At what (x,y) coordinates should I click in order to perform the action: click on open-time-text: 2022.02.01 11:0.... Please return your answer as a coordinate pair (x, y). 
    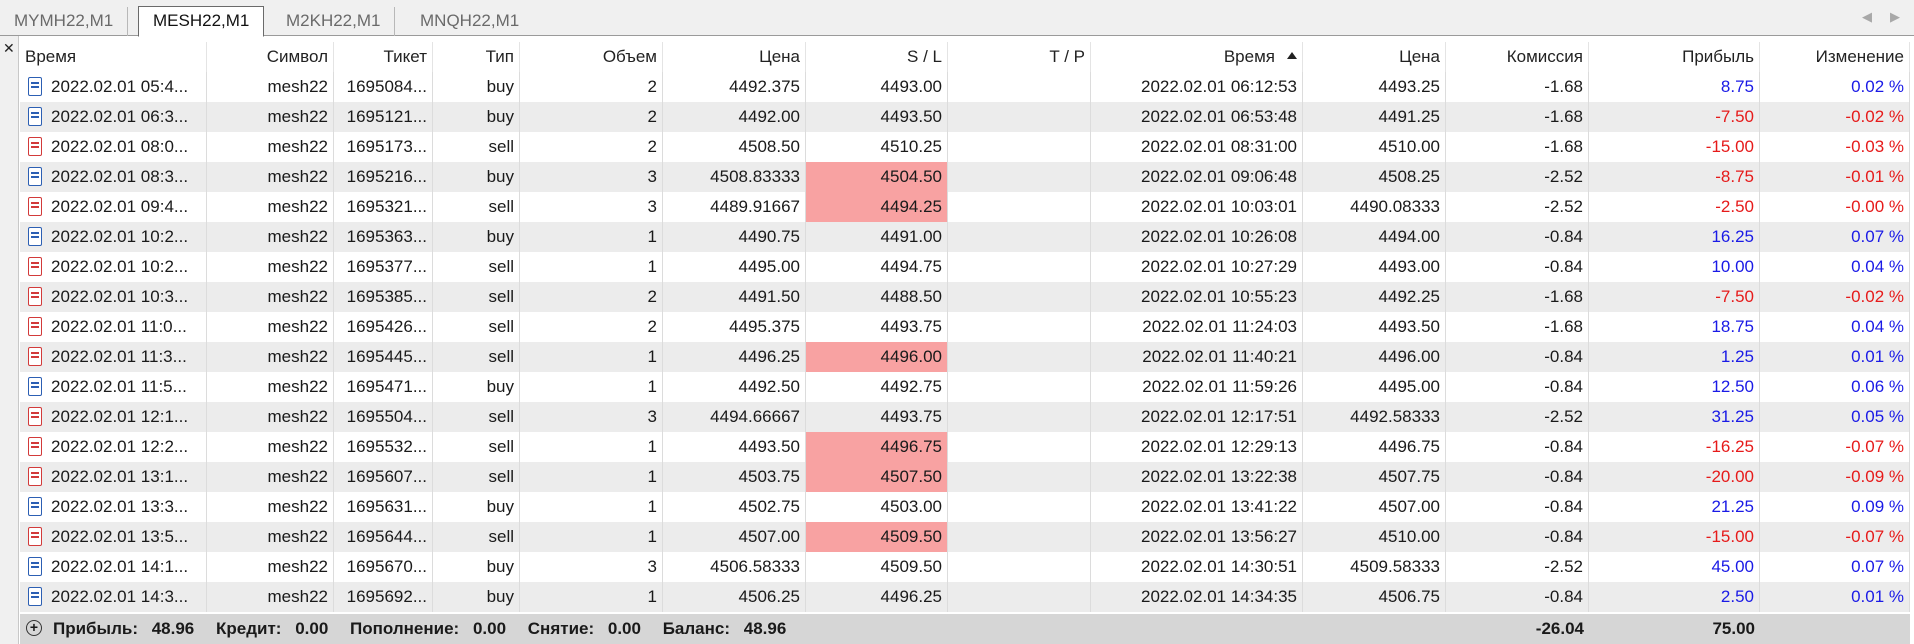
    Looking at the image, I should click on (119, 326).